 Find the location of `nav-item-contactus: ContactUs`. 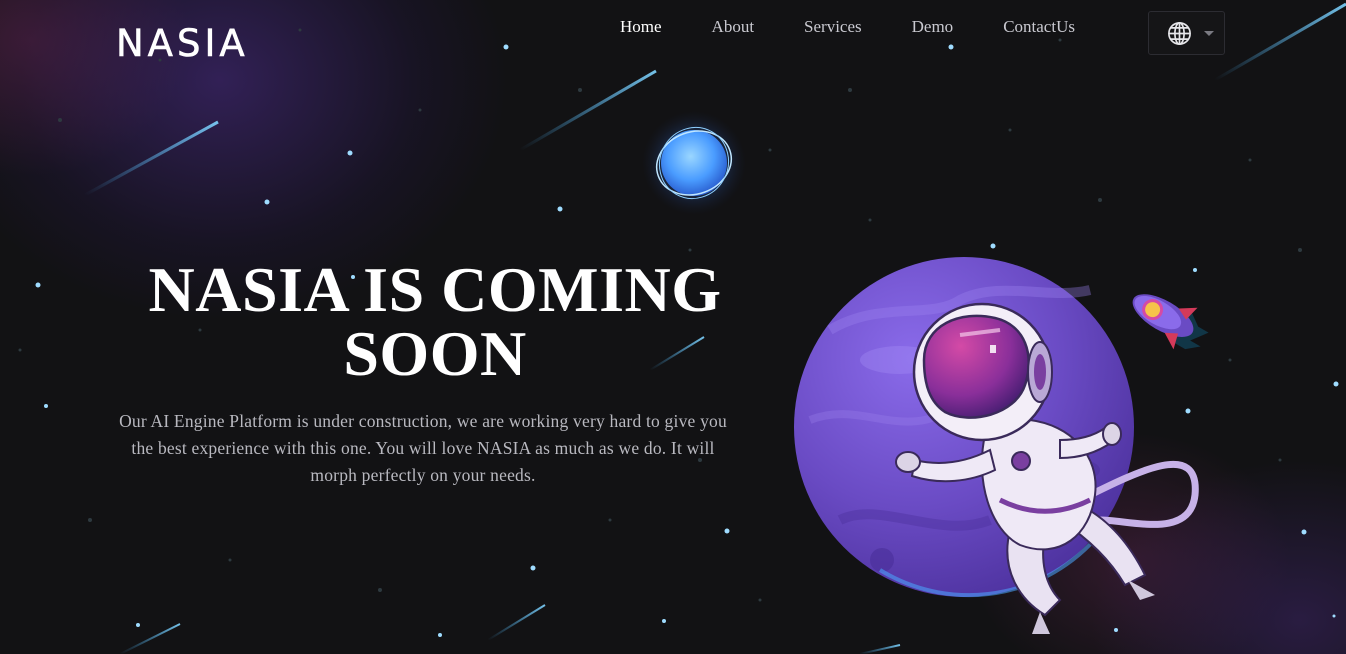

nav-item-contactus: ContactUs is located at coordinates (1039, 27).